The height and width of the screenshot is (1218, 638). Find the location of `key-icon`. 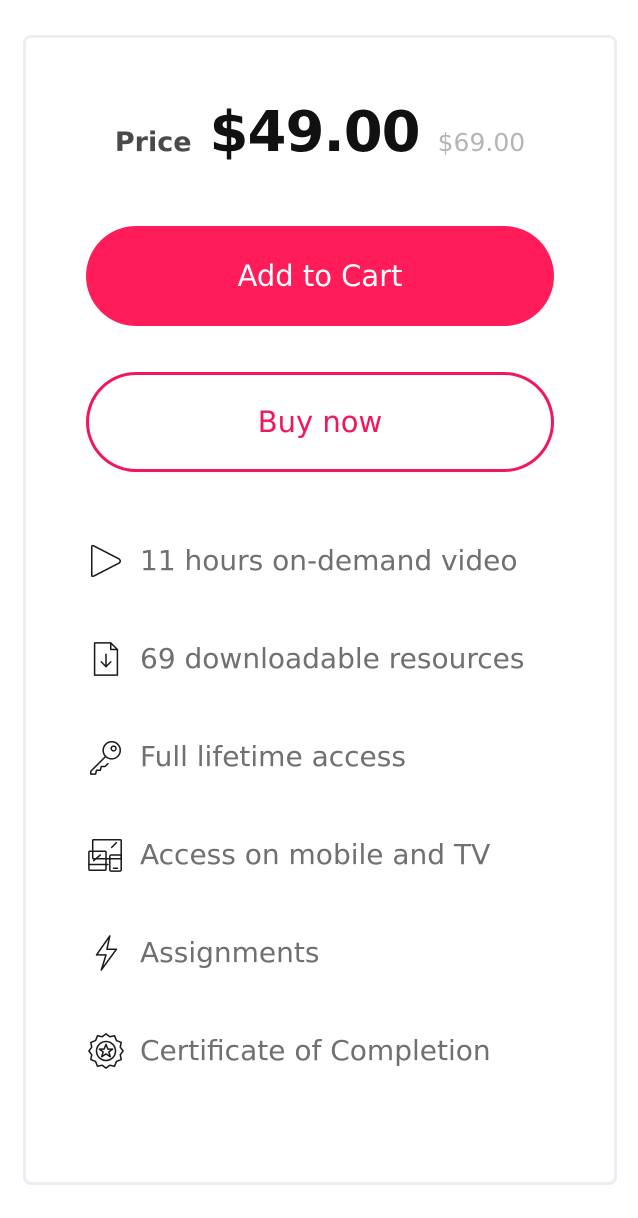

key-icon is located at coordinates (106, 757).